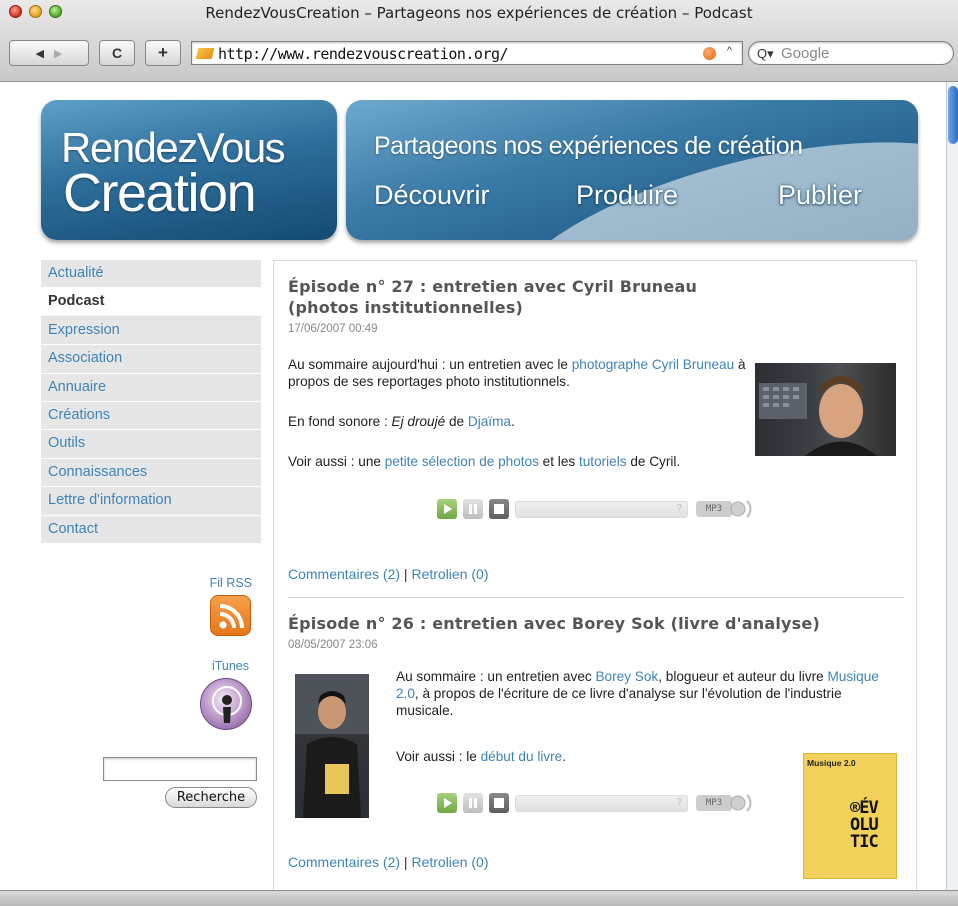 Image resolution: width=958 pixels, height=906 pixels. I want to click on bg-text: ., so click(512, 421).